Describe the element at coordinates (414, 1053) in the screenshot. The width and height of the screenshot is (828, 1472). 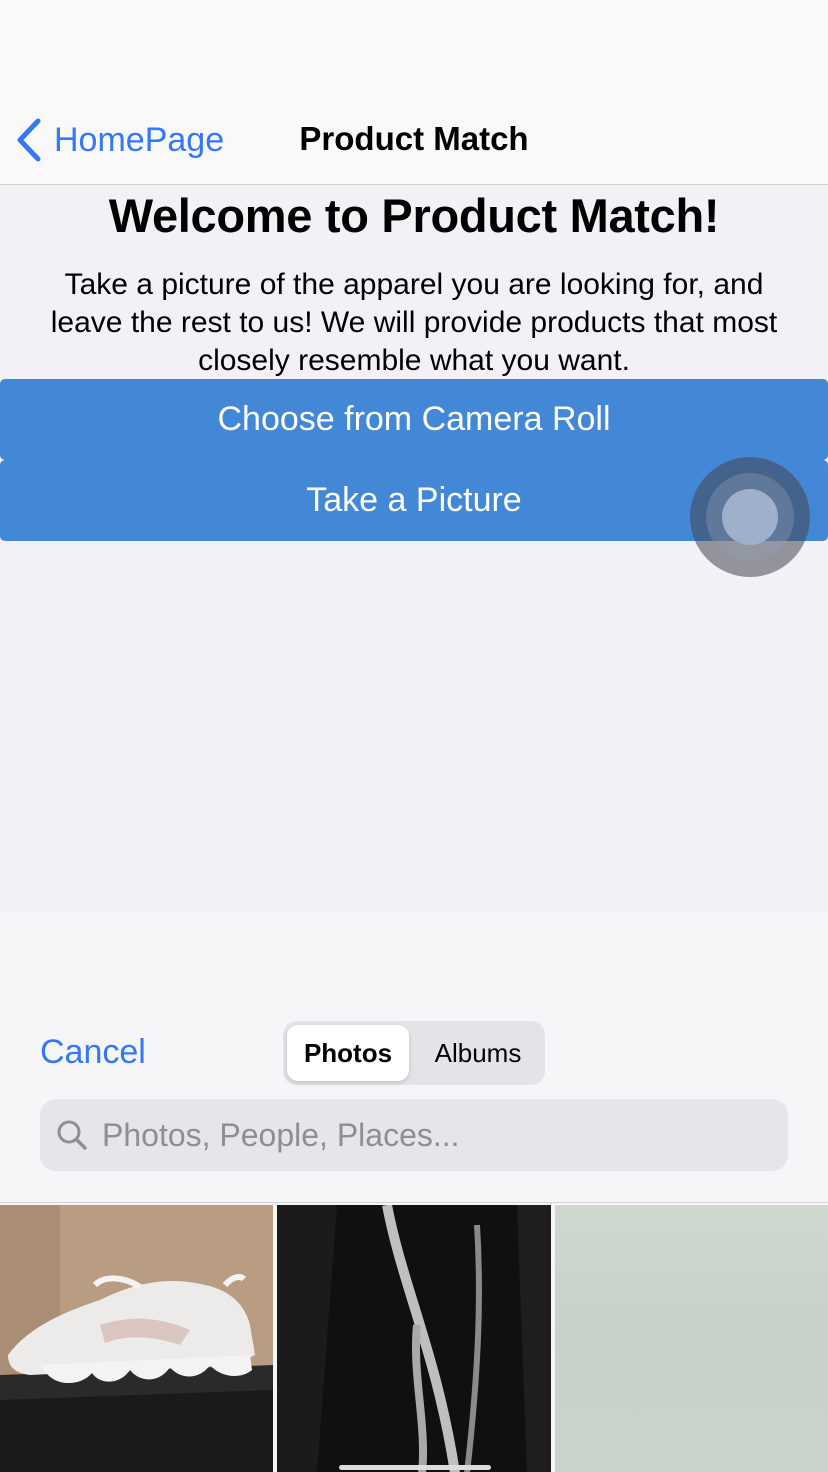
I see `photos-albums-segmented-control: Photos Albums` at that location.